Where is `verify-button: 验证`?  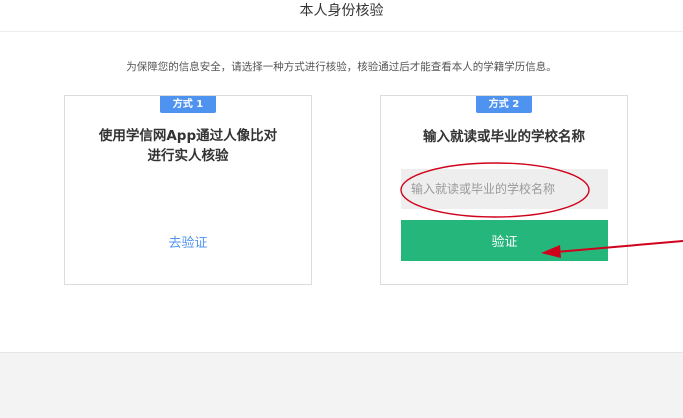 verify-button: 验证 is located at coordinates (504, 240).